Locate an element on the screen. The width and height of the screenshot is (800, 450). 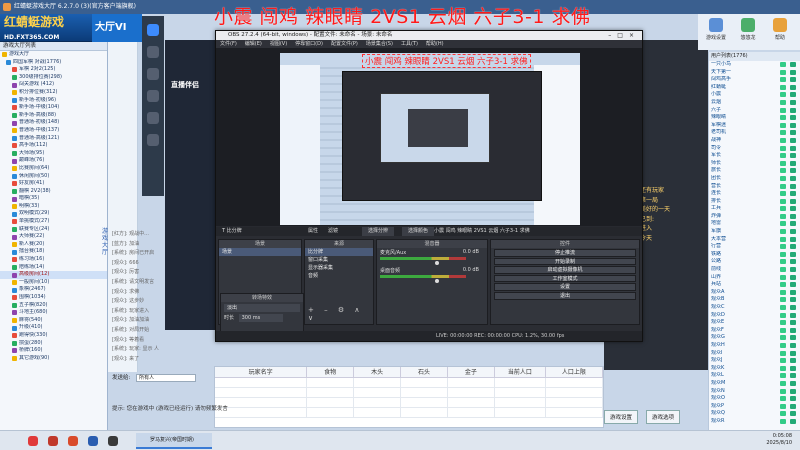
source-item: 比分牌 is located at coordinates (339, 252).